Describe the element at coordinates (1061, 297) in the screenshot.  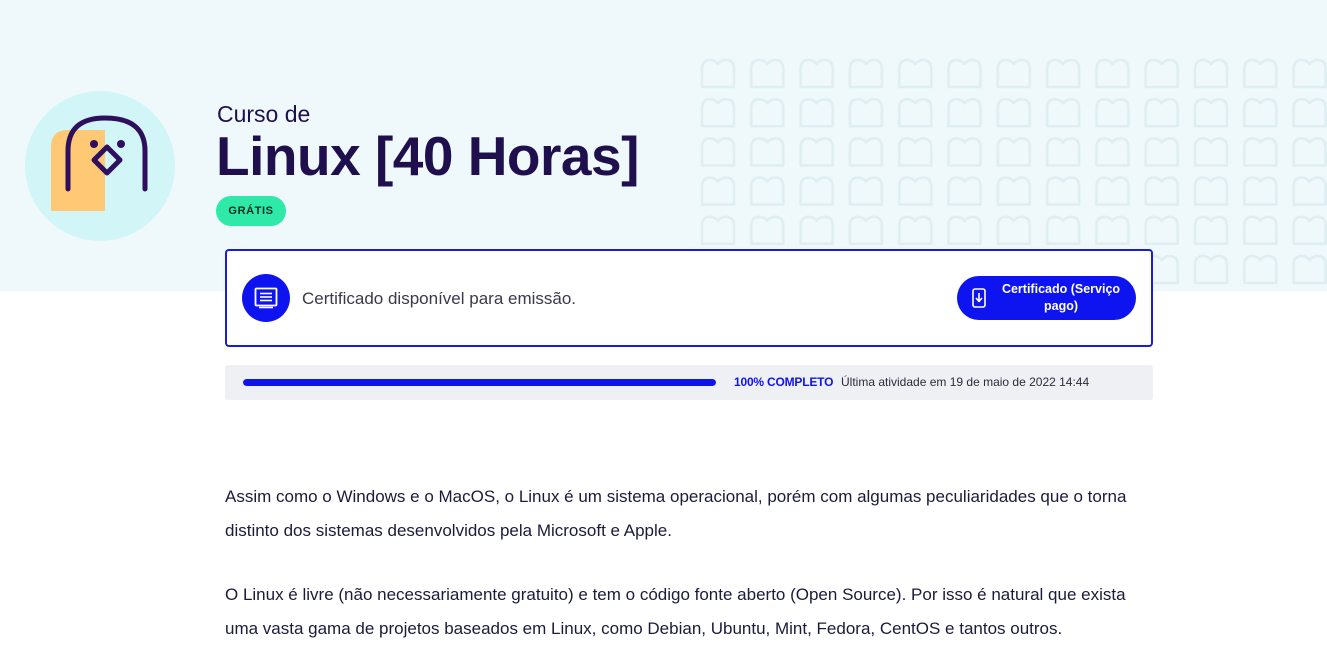
I see `certificate-button-label: Certificado (Serviço pago)` at that location.